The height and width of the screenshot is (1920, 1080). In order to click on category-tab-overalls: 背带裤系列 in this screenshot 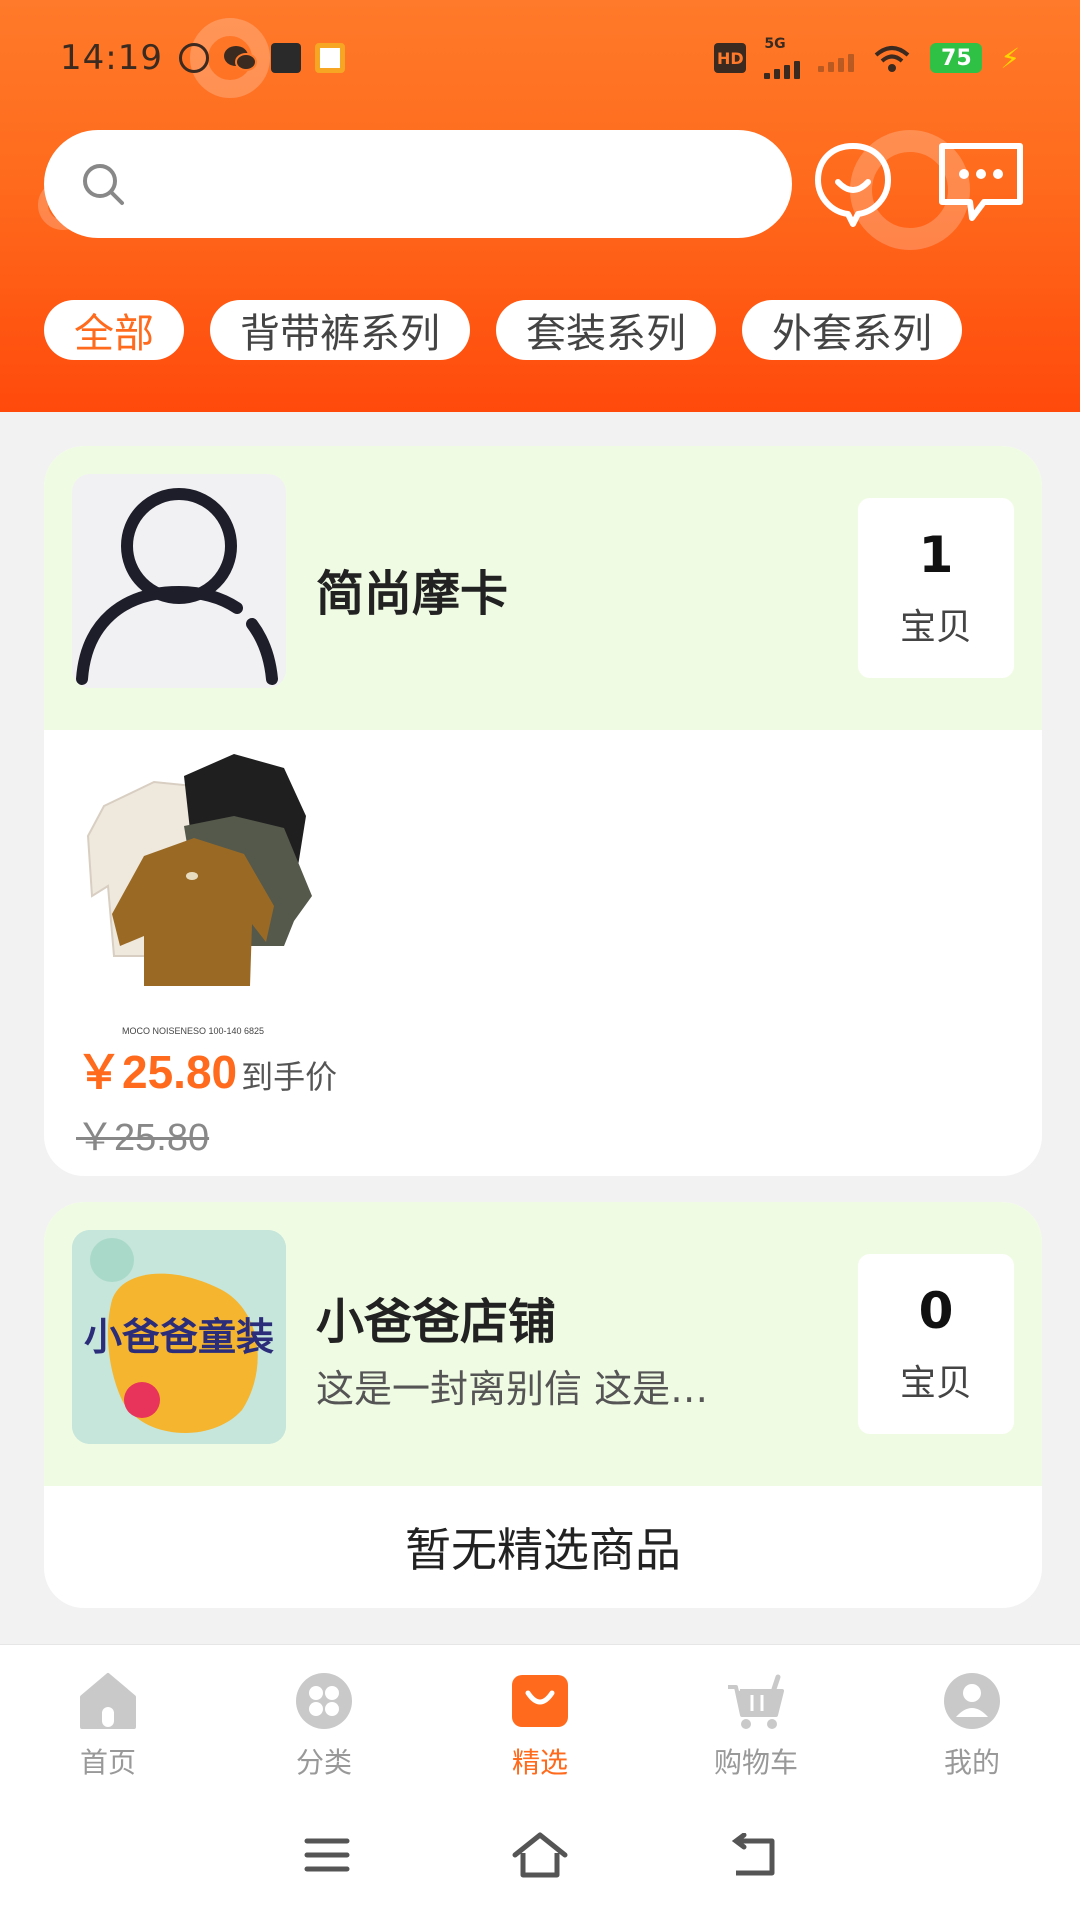, I will do `click(340, 330)`.